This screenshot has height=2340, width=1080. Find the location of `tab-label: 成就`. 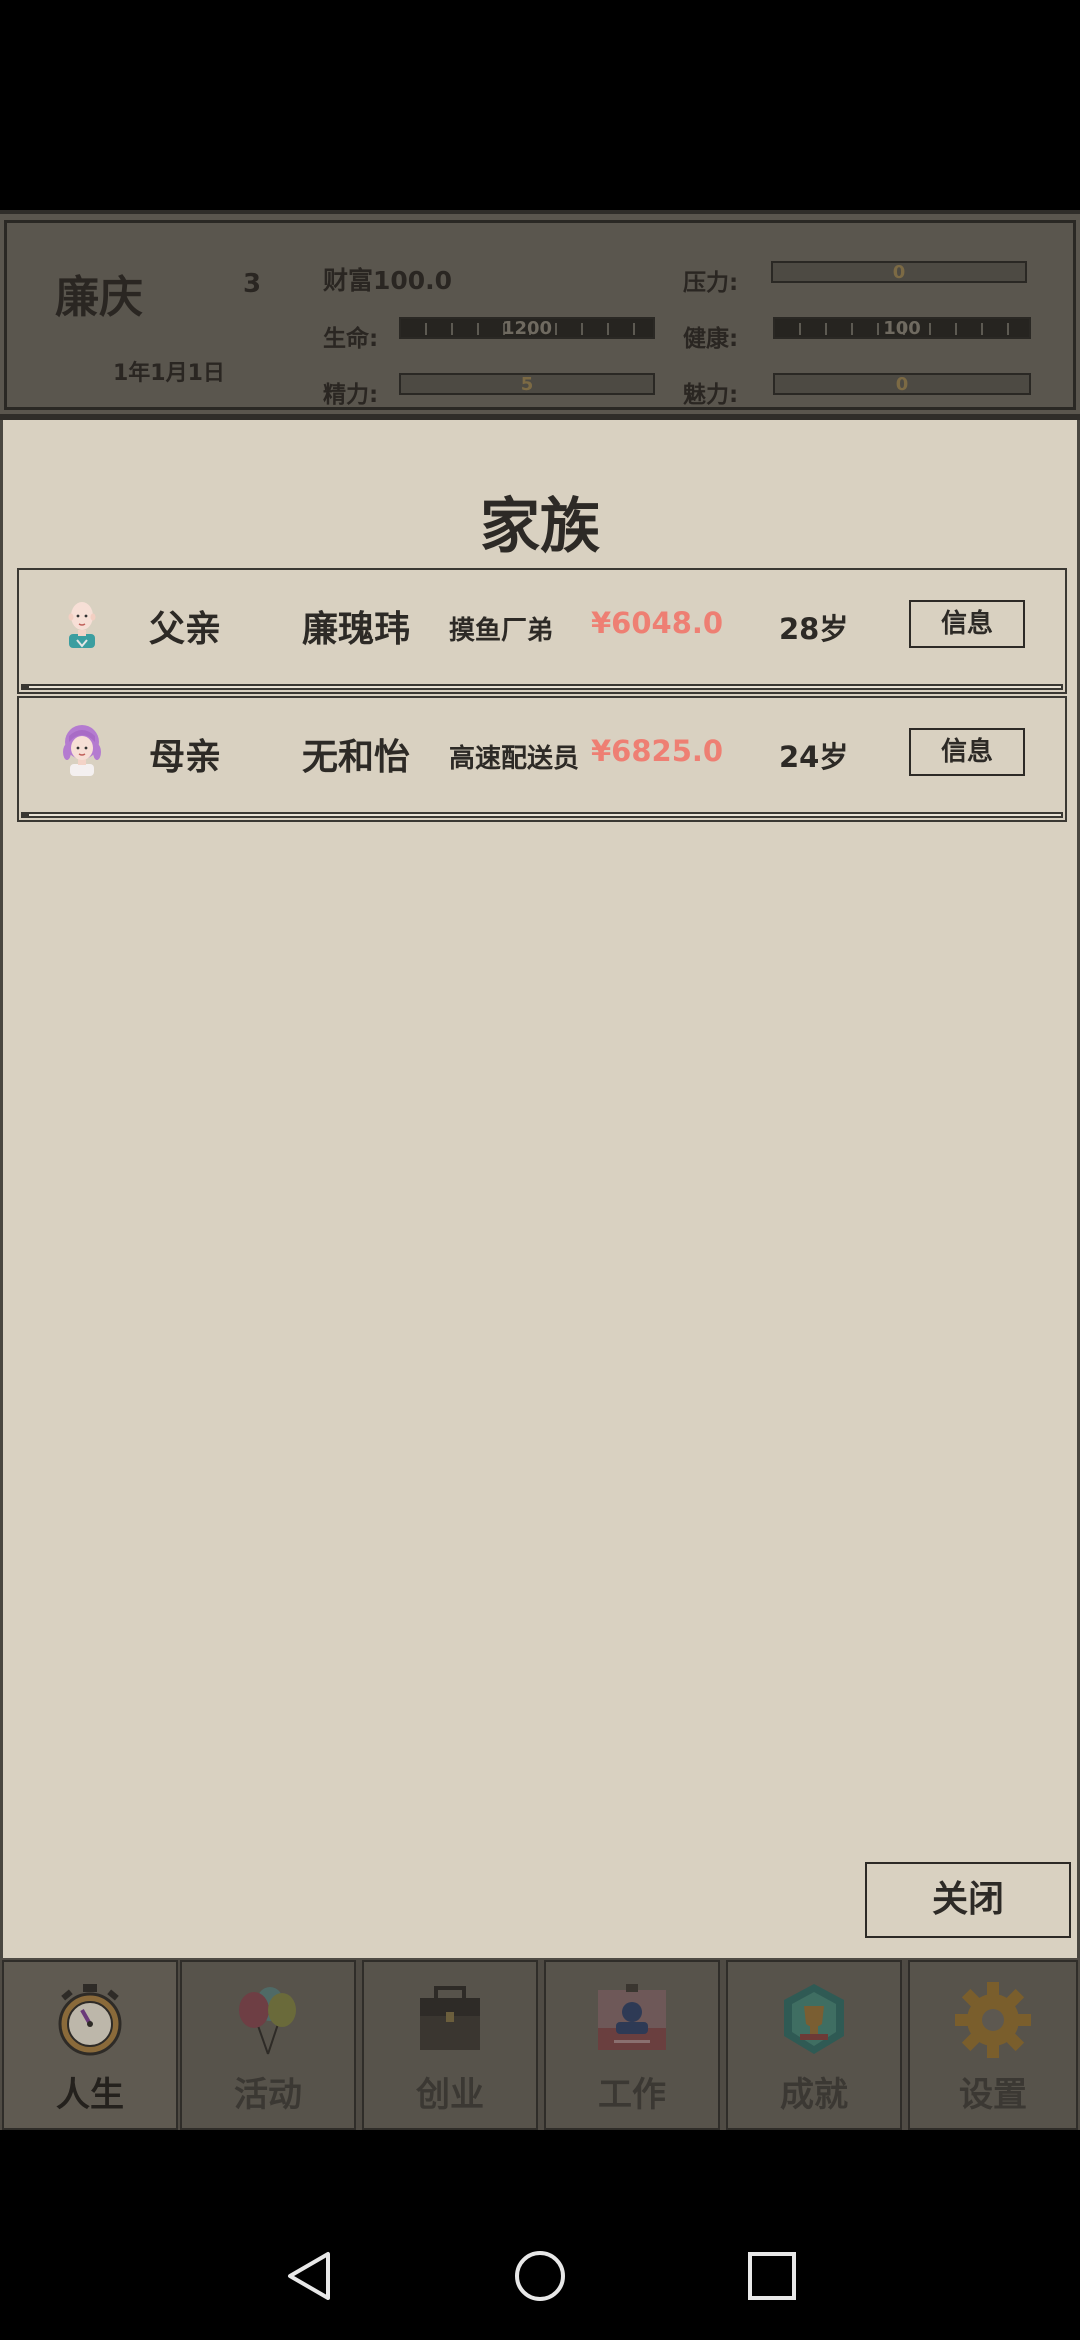

tab-label: 成就 is located at coordinates (814, 2095).